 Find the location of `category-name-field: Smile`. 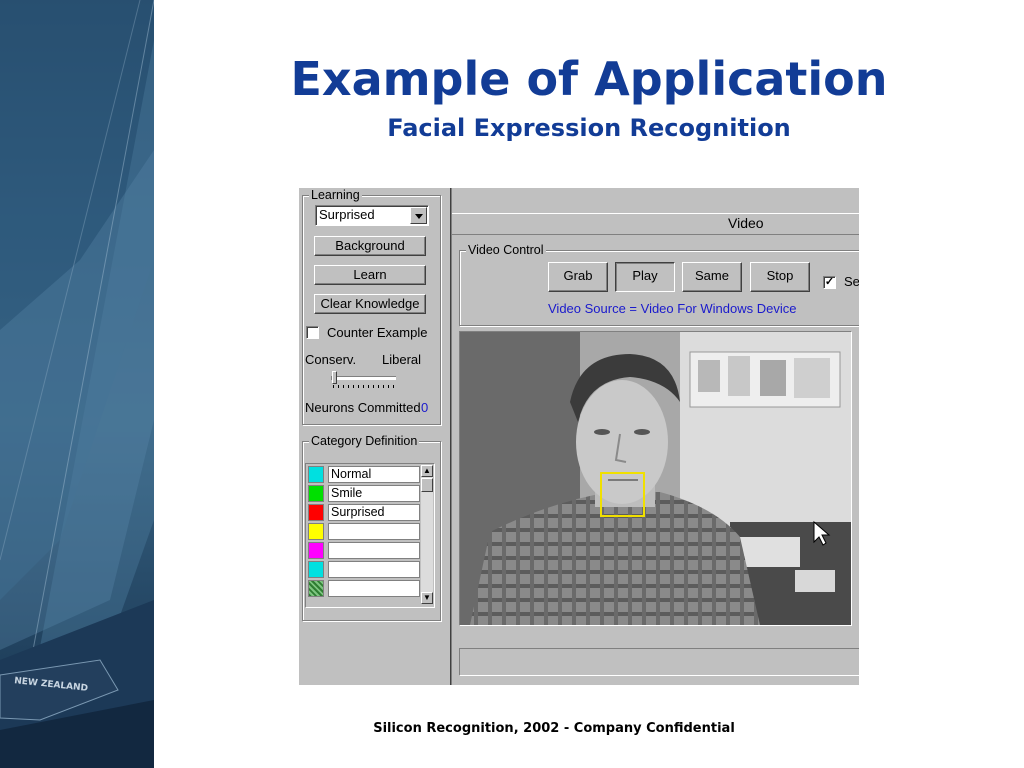

category-name-field: Smile is located at coordinates (374, 493).